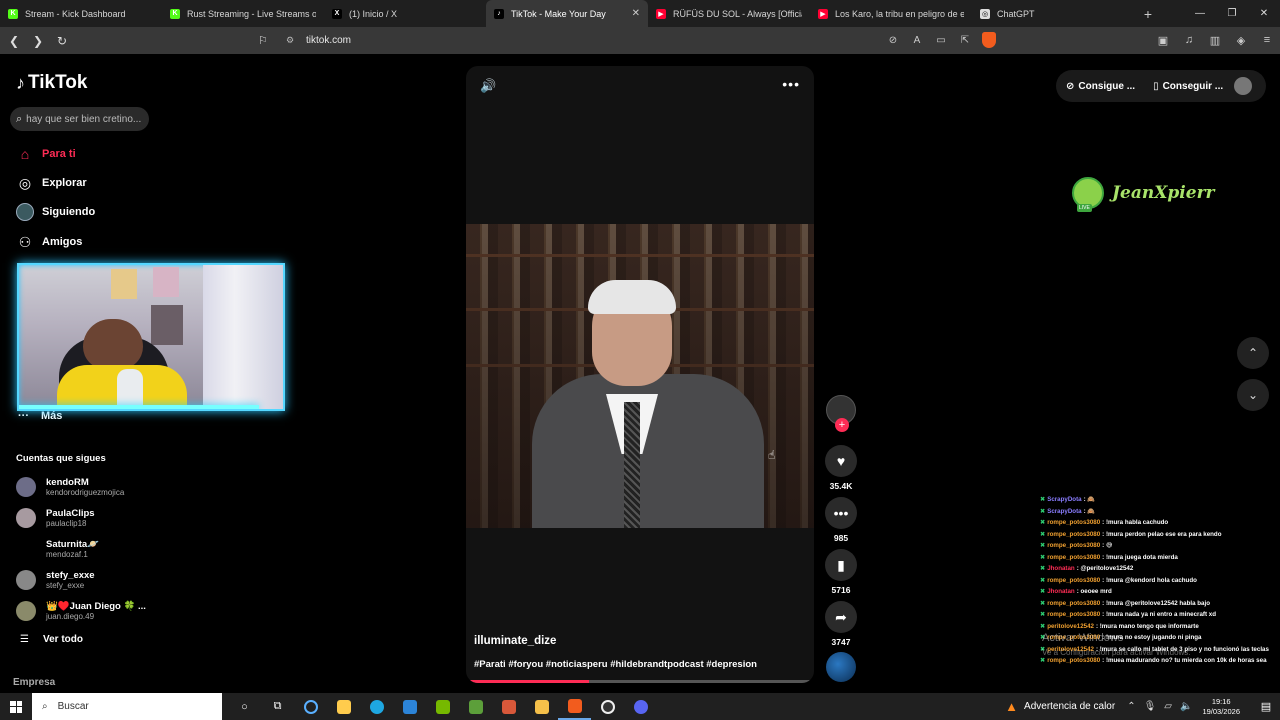 The width and height of the screenshot is (1280, 720). I want to click on share-icon: ⇱, so click(965, 40).